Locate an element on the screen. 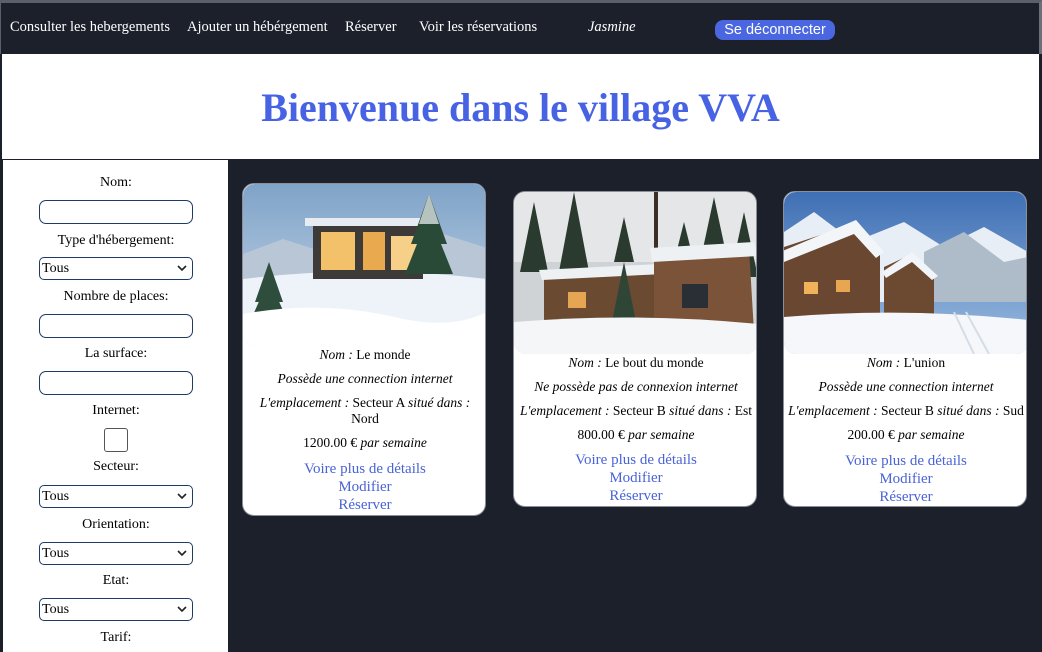  card-orientation: Est is located at coordinates (743, 410).